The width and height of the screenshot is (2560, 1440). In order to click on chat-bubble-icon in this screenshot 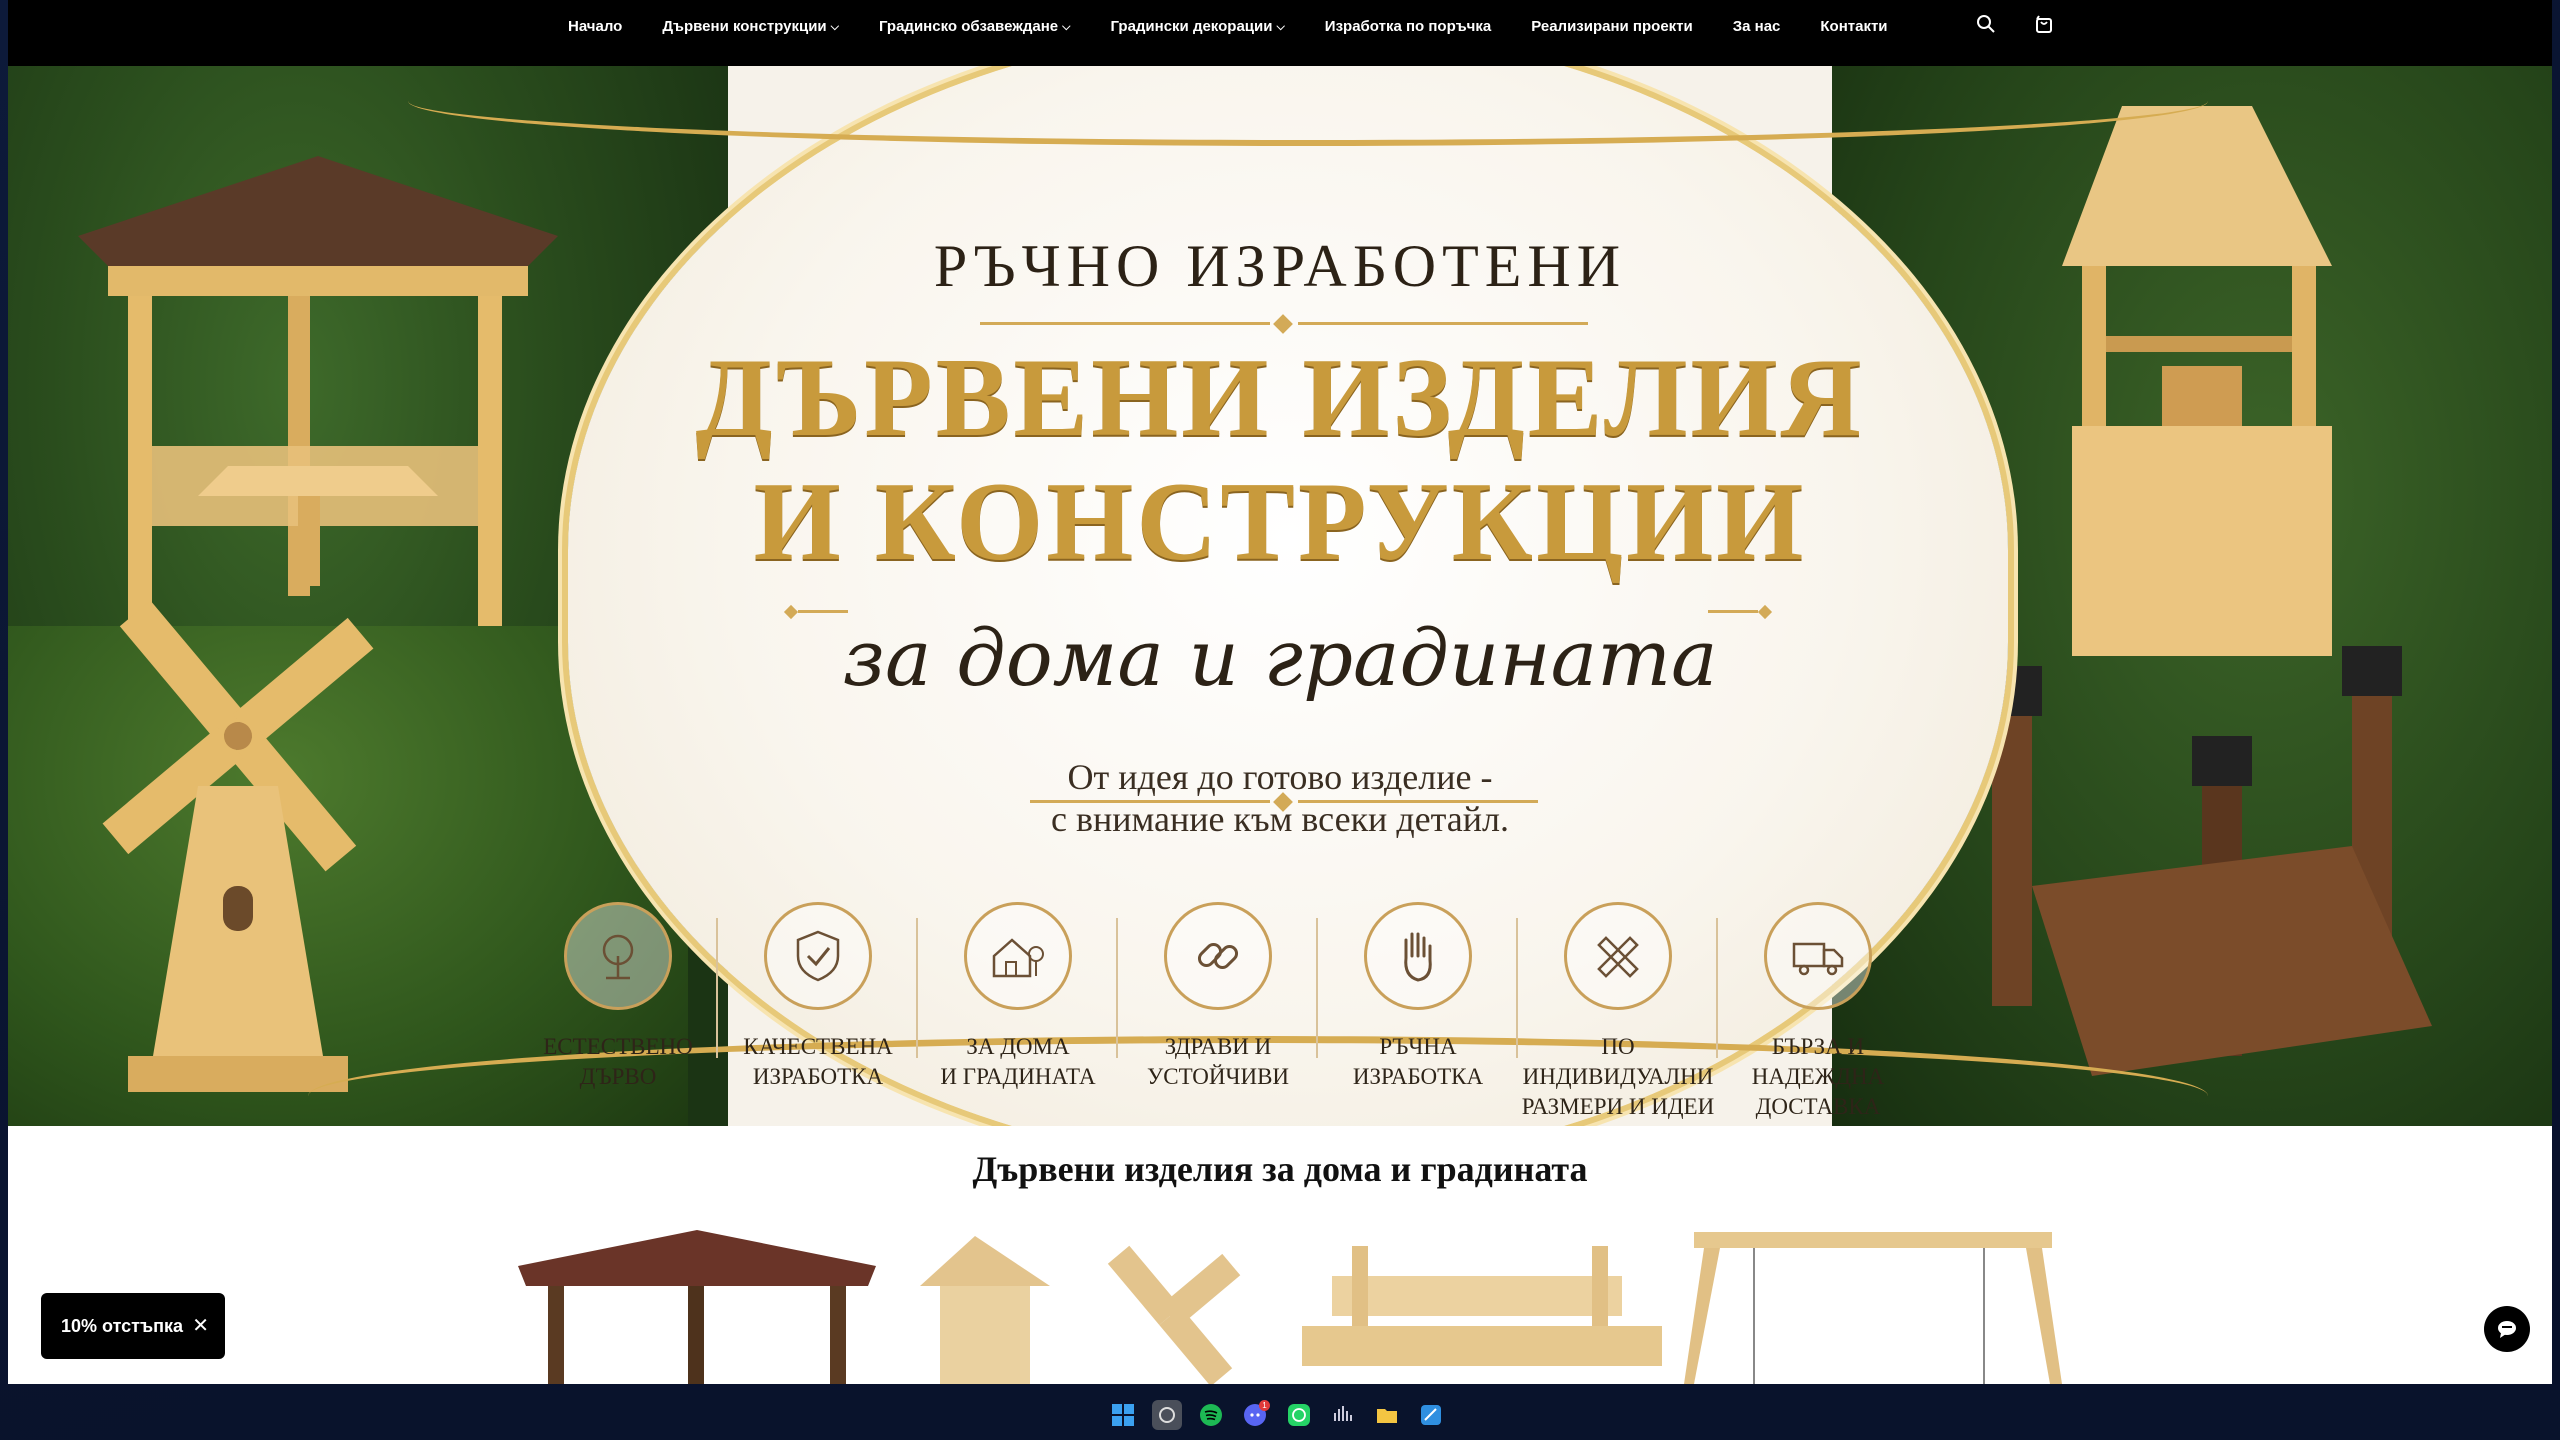, I will do `click(2507, 1329)`.